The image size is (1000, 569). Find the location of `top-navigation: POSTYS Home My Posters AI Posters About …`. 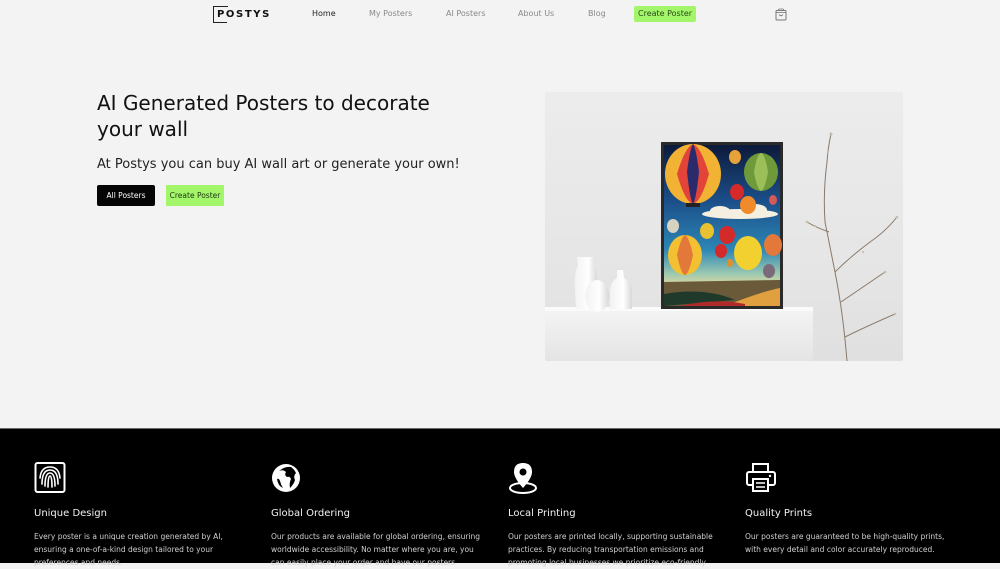

top-navigation: POSTYS Home My Posters AI Posters About … is located at coordinates (500, 15).